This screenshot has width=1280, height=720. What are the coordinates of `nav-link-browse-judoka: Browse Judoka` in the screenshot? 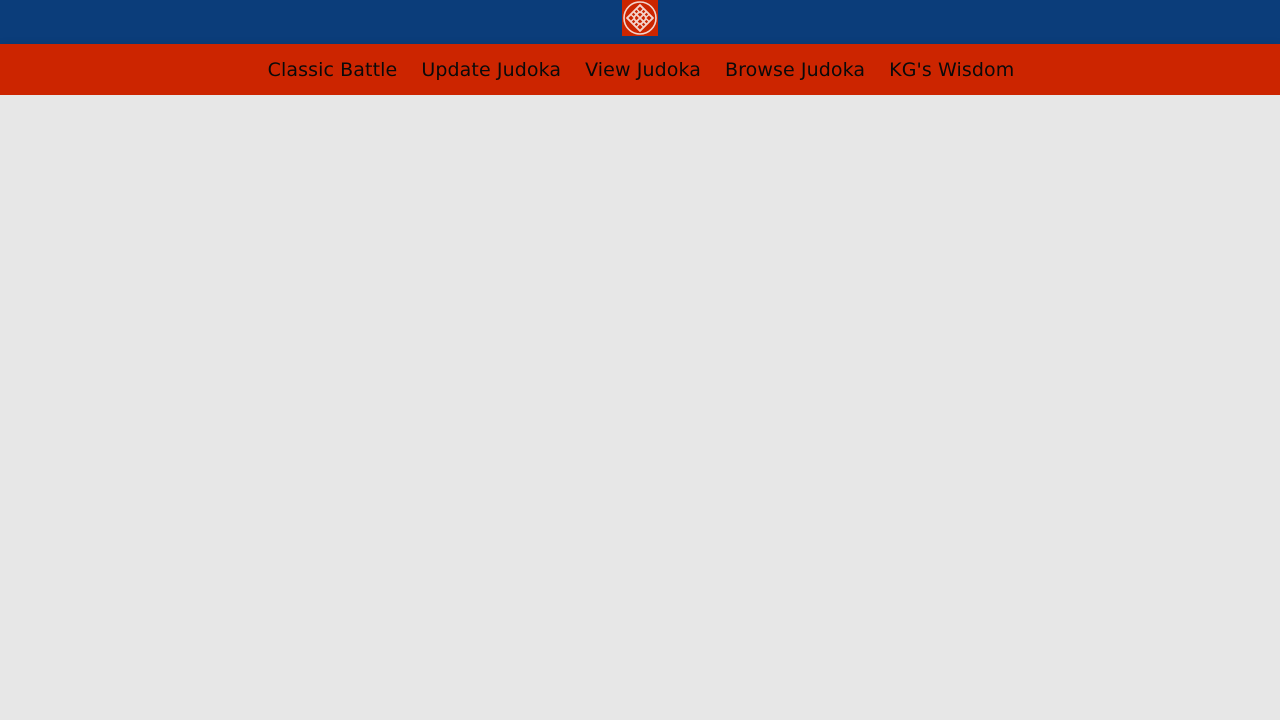 It's located at (795, 70).